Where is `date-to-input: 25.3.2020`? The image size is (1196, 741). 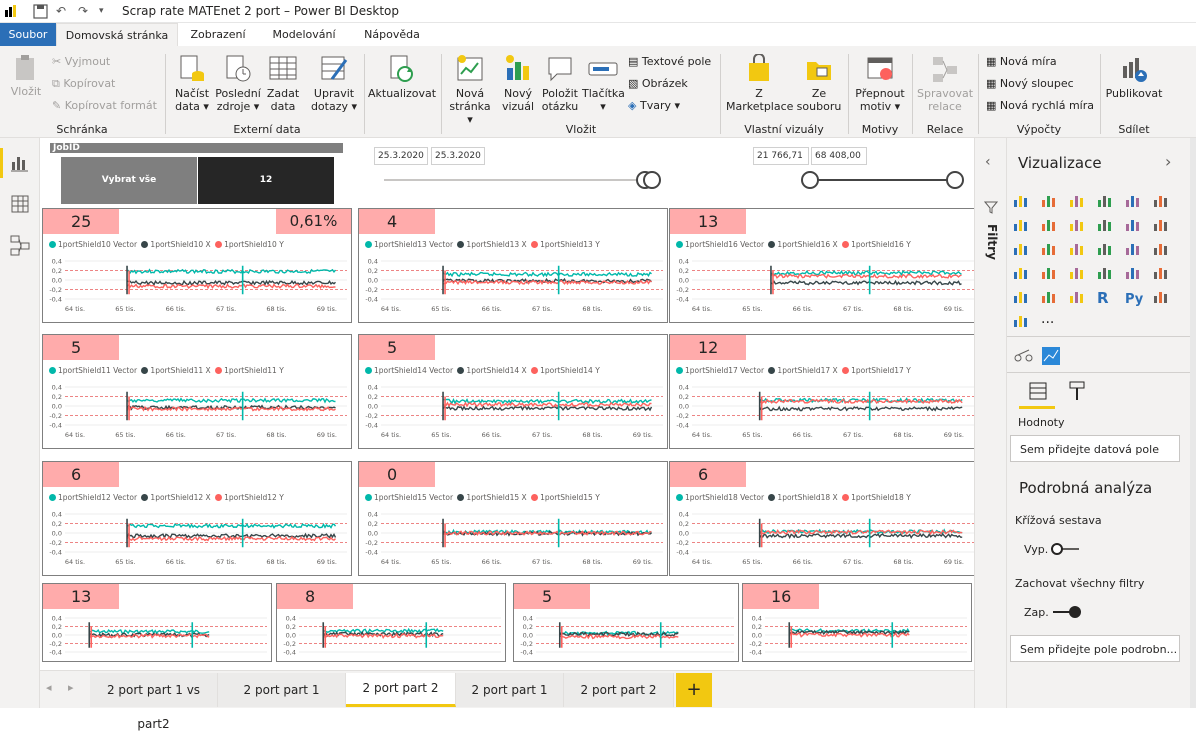 date-to-input: 25.3.2020 is located at coordinates (458, 156).